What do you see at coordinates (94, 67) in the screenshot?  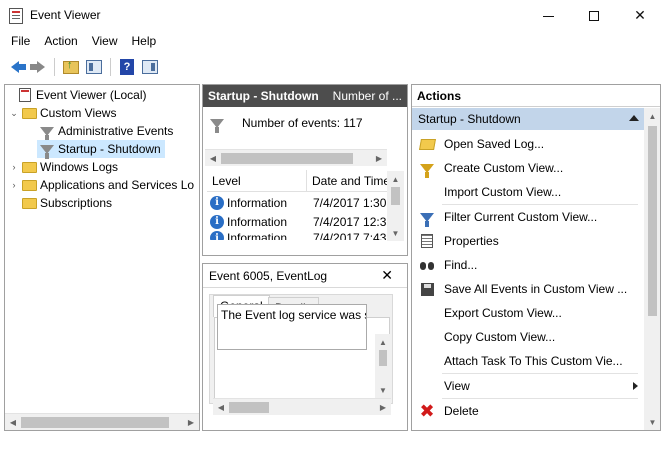 I see `show-hide-console-tree-button` at bounding box center [94, 67].